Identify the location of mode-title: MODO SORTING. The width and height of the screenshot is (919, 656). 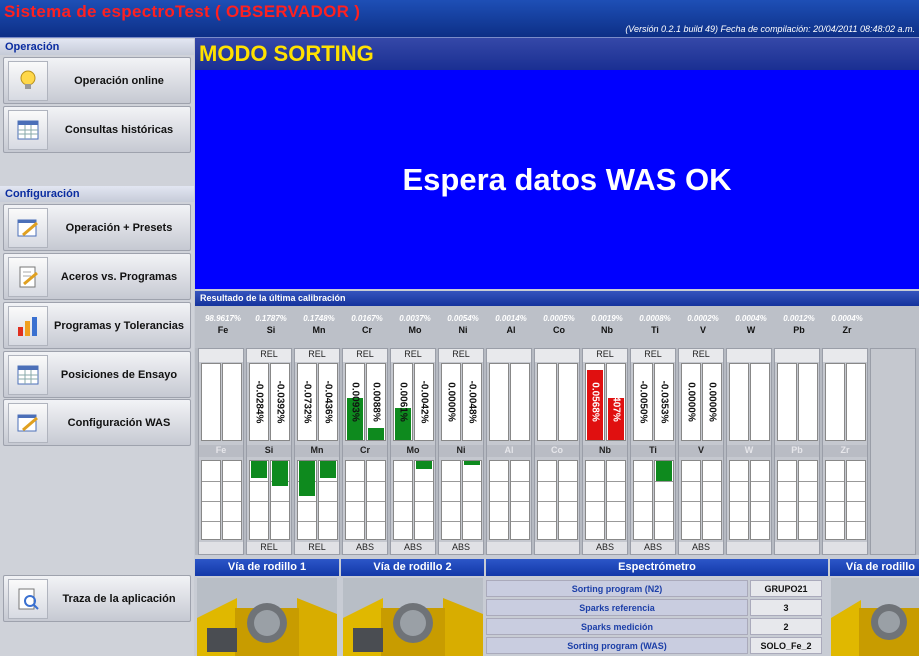
(557, 54).